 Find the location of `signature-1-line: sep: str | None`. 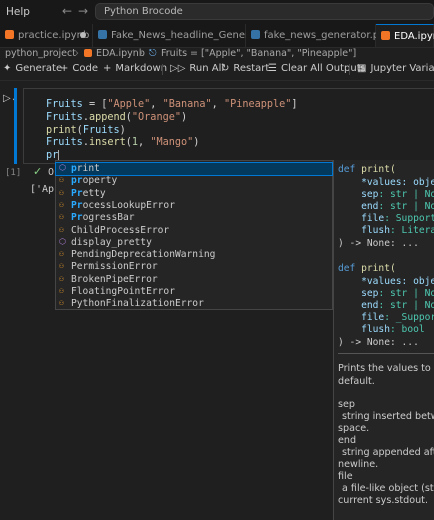

signature-1-line: sep: str | None is located at coordinates (386, 194).